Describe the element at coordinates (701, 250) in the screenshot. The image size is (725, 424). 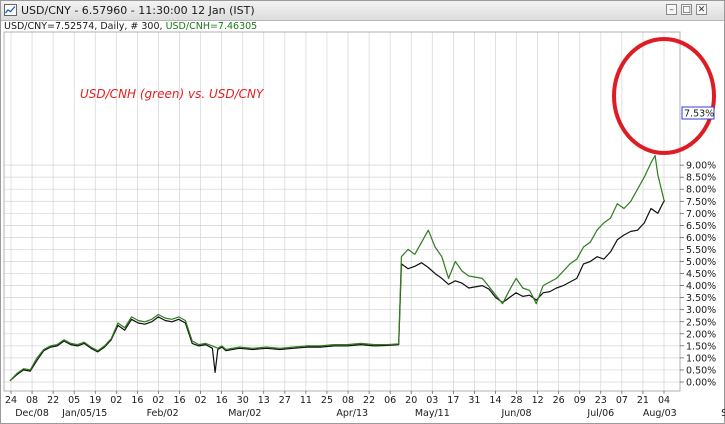
I see `y-tick-label: 5.50%` at that location.